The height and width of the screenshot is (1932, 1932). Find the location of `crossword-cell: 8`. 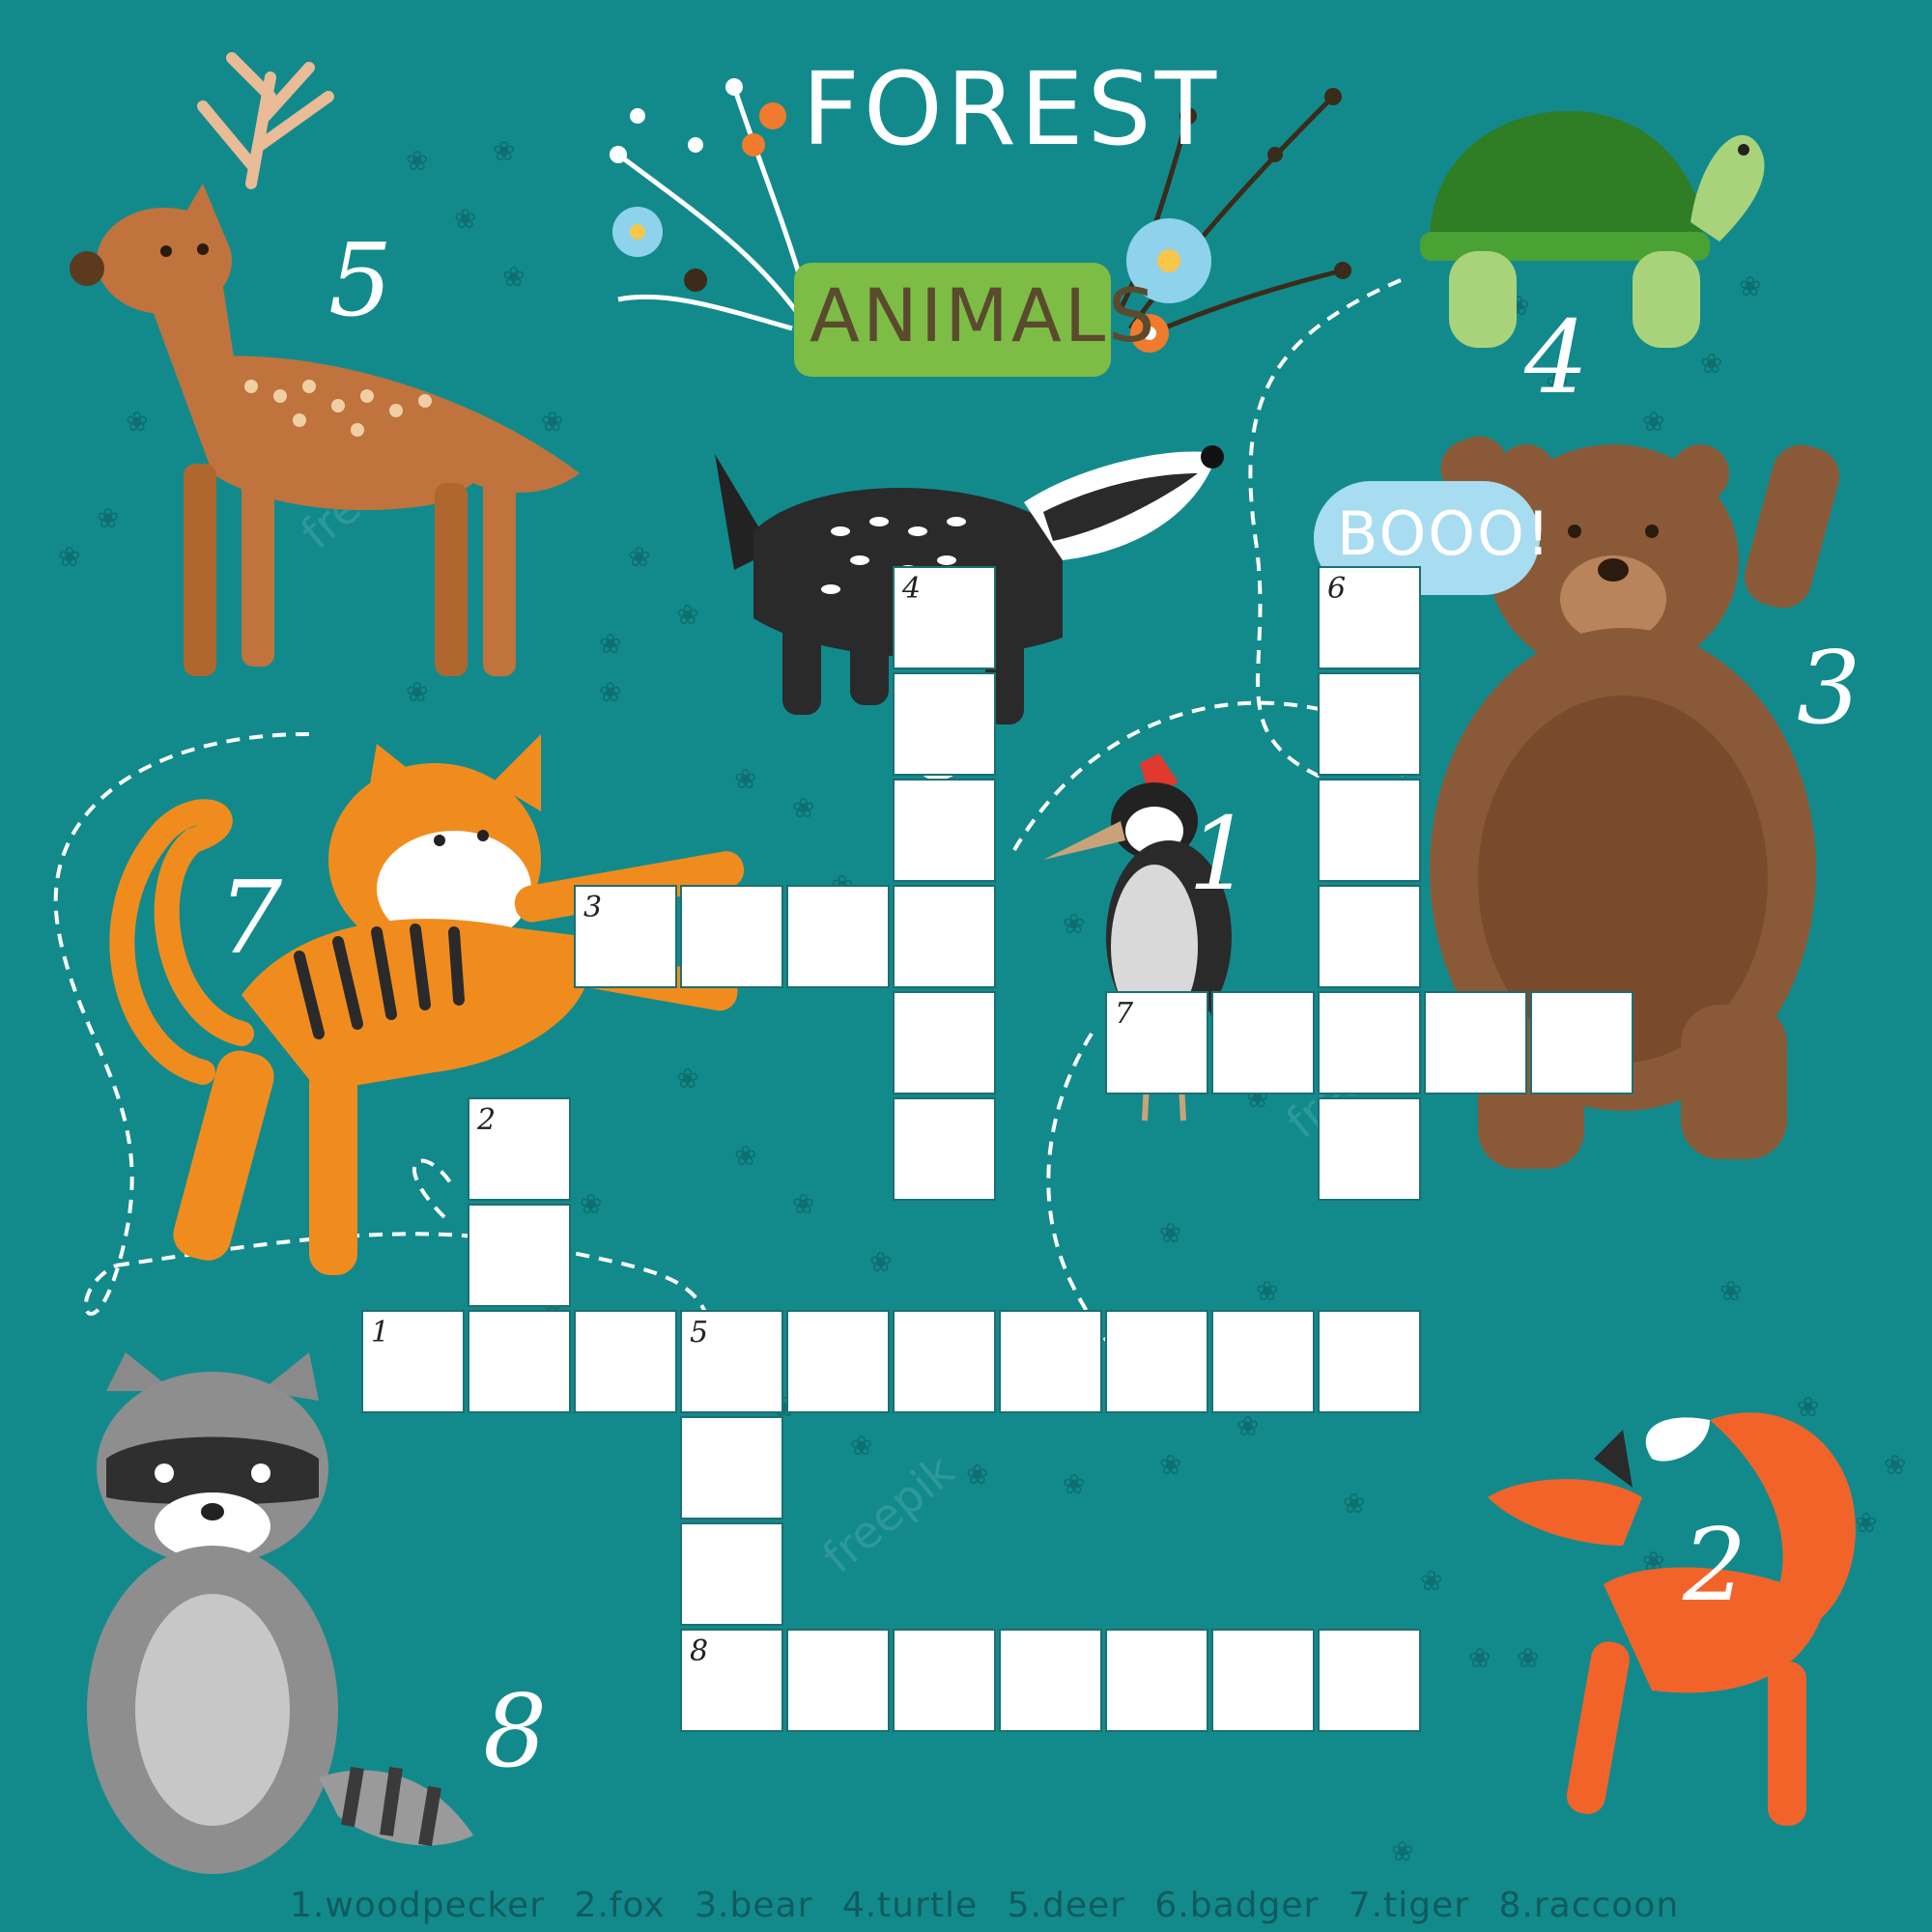

crossword-cell: 8 is located at coordinates (731, 1680).